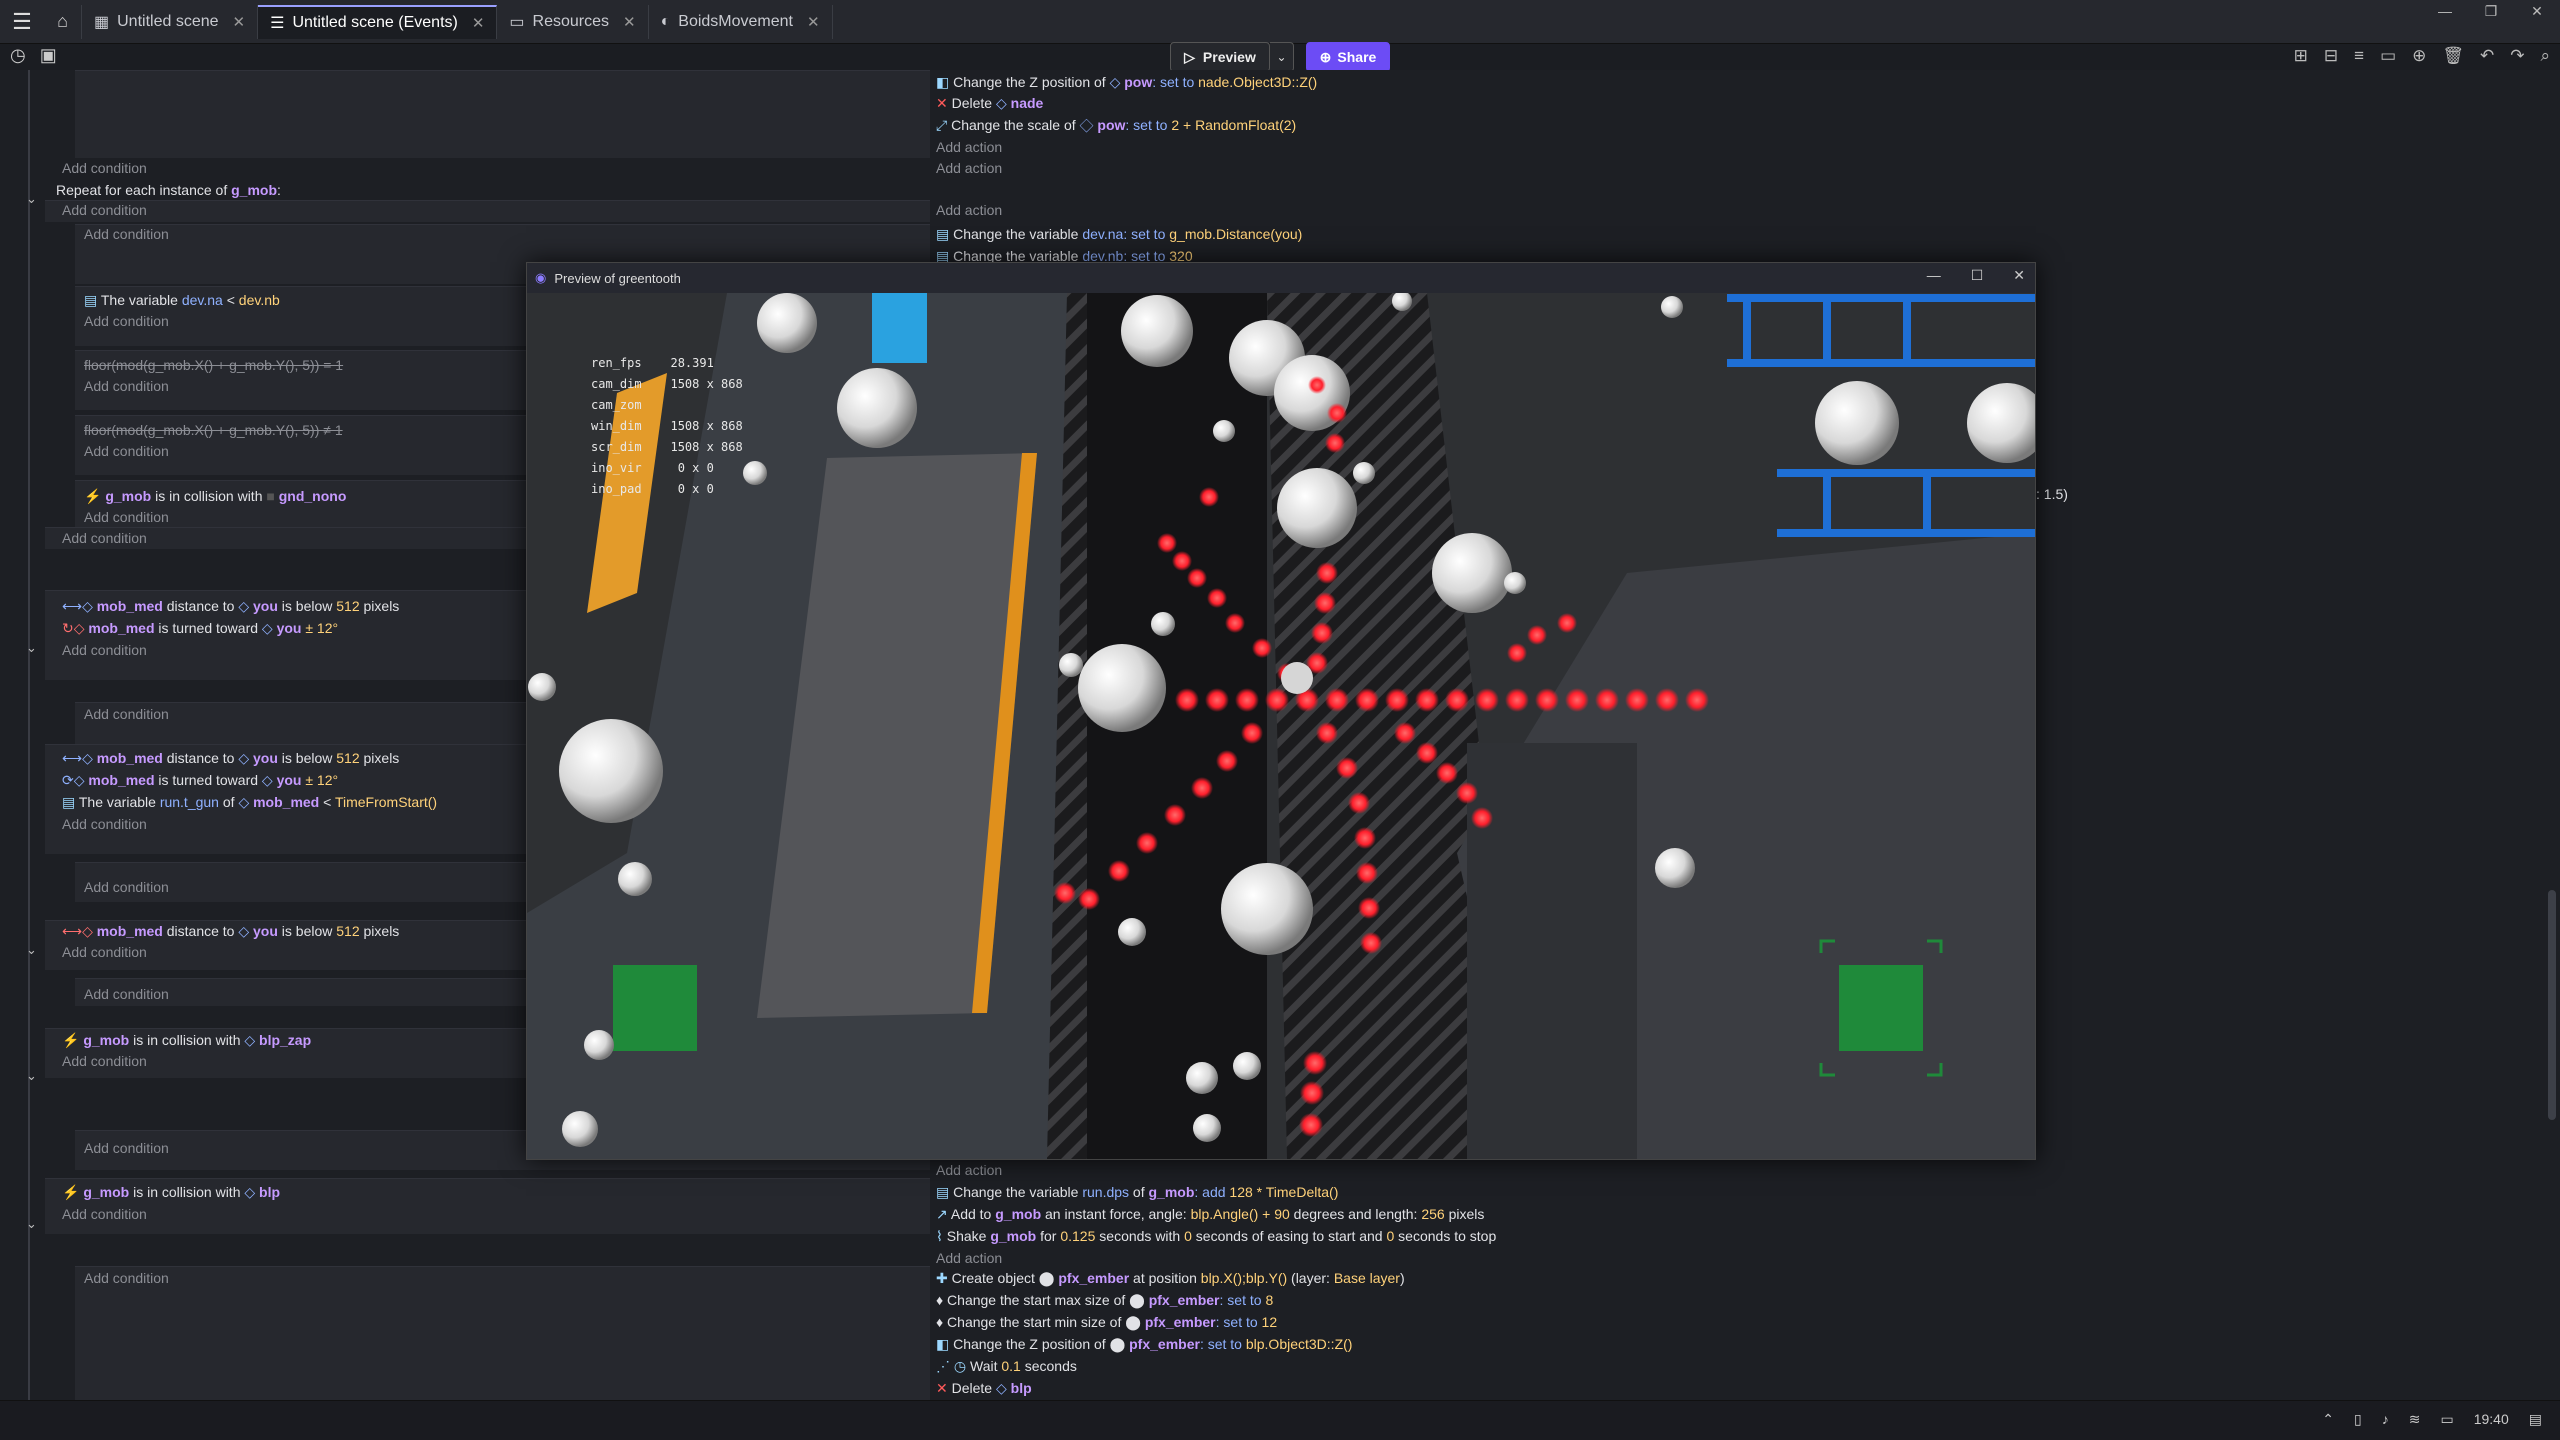 This screenshot has height=1440, width=2560. What do you see at coordinates (984, 1388) in the screenshot?
I see `action-delete: ✕ Delete ◇ blp` at bounding box center [984, 1388].